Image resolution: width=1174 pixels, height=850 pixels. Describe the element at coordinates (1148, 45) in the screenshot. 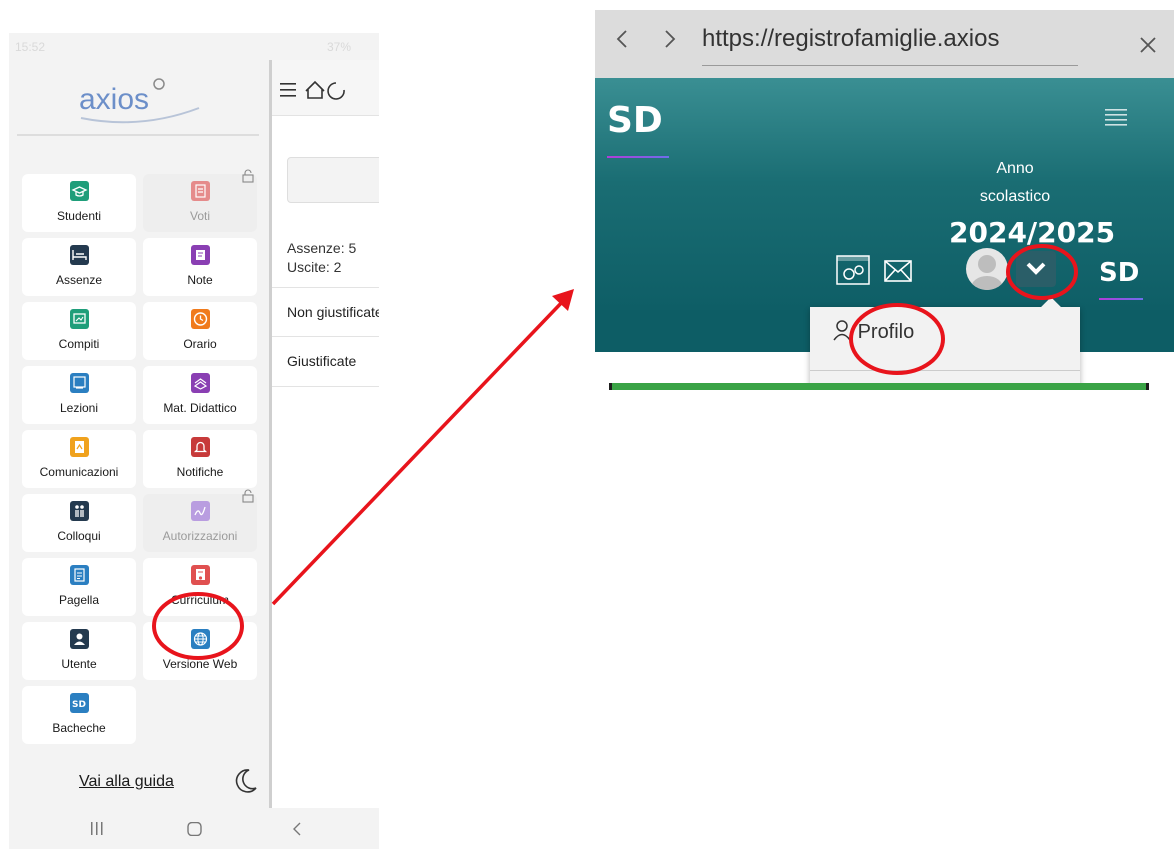

I see `close-icon` at that location.